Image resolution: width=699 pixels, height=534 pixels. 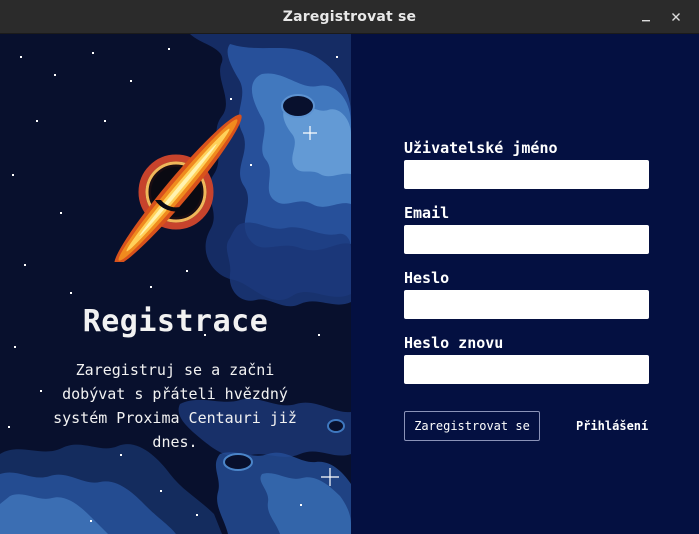 I want to click on password-again-field, so click(x=526, y=369).